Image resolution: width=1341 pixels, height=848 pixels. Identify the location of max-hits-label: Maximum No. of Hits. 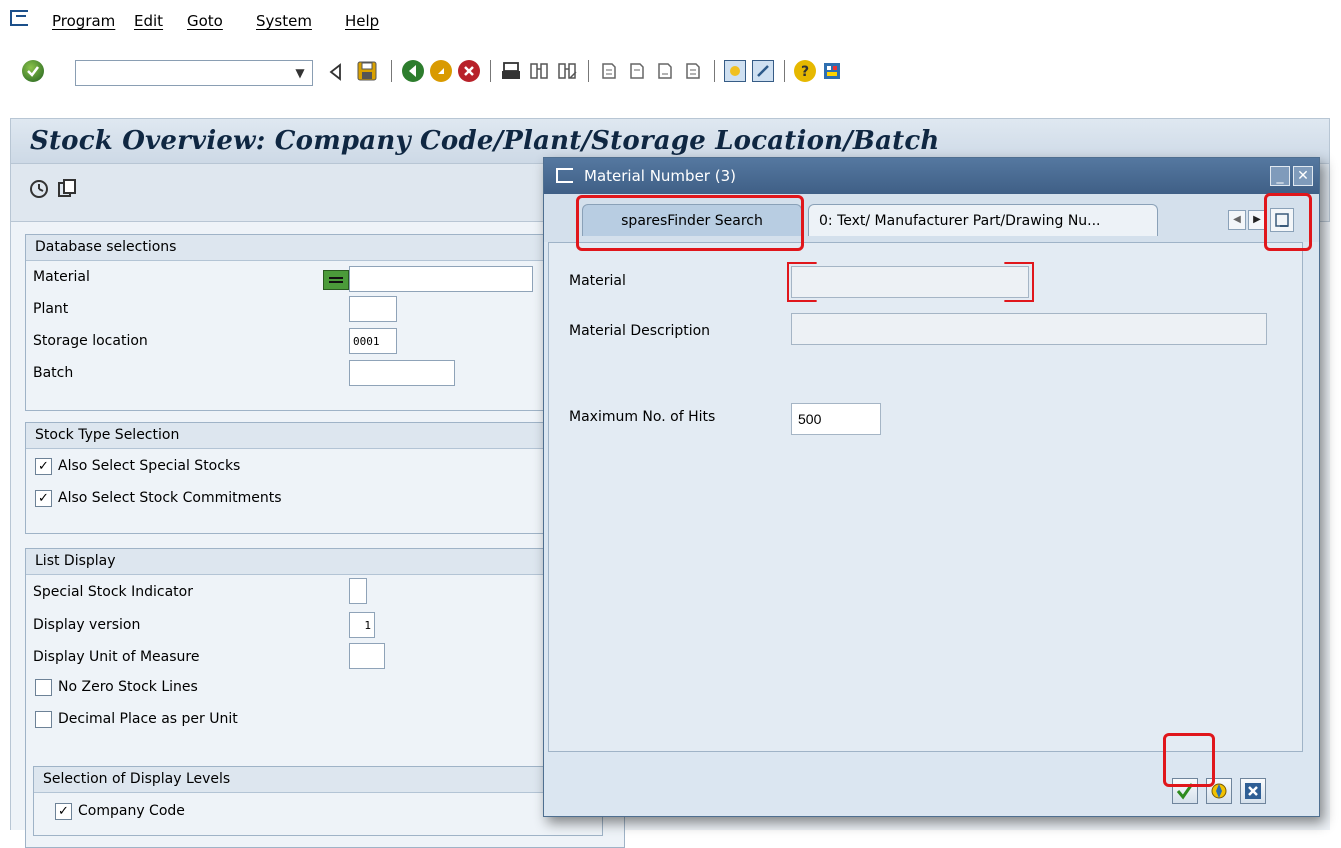
(642, 417).